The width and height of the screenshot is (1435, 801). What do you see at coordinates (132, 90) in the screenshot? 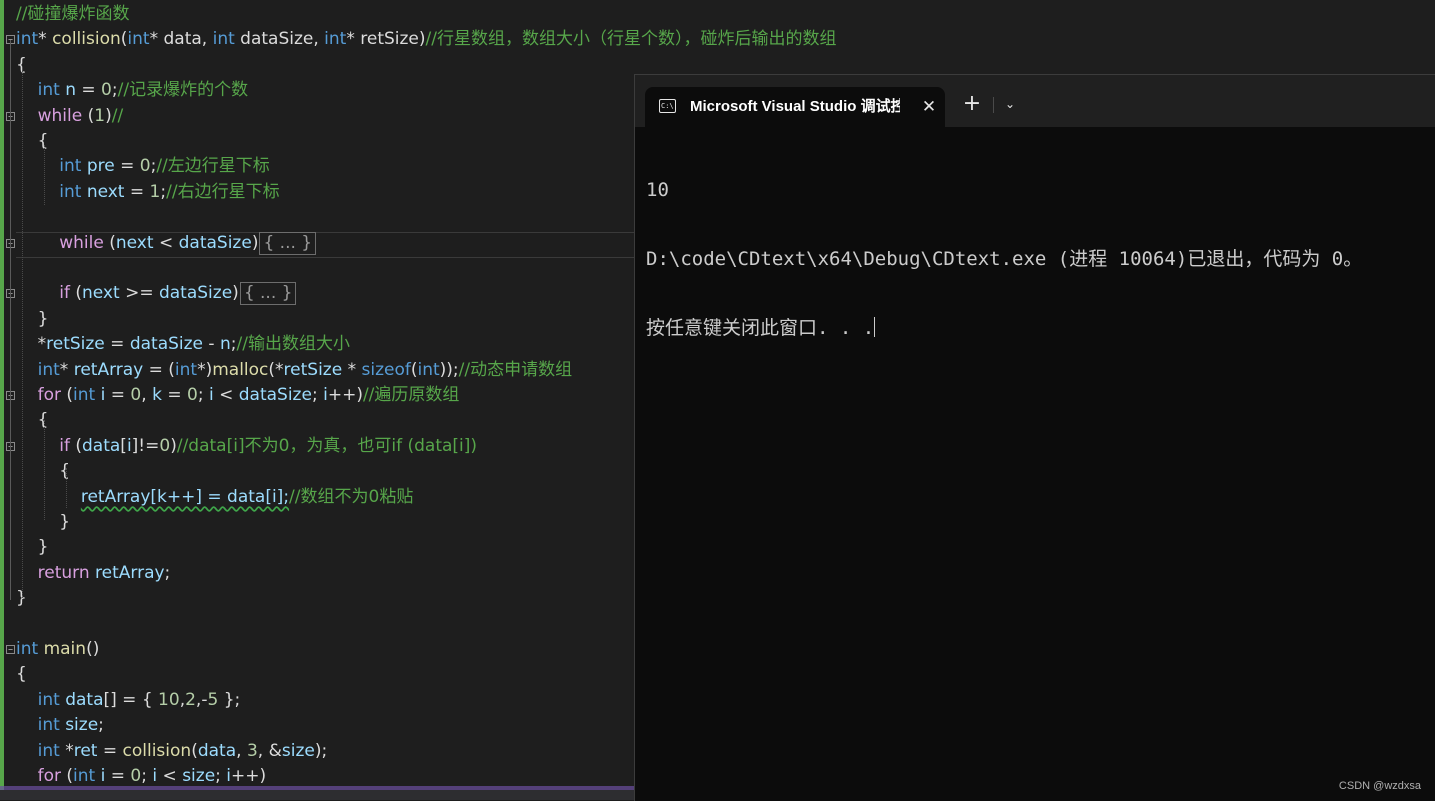
I see `code-line: int n = 0;//记录爆炸的个数` at bounding box center [132, 90].